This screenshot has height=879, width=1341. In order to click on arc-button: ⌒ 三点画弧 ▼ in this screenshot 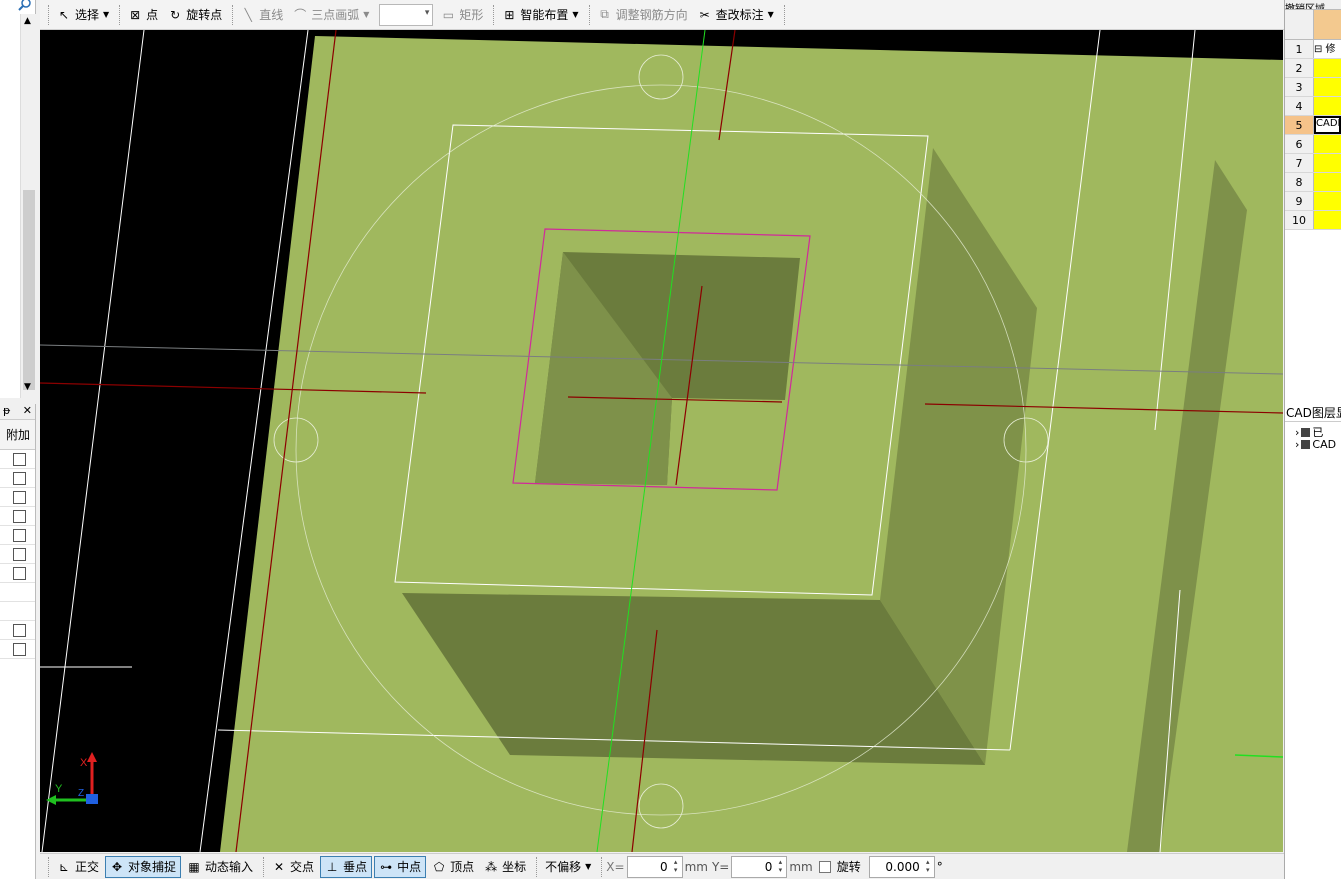, I will do `click(331, 15)`.